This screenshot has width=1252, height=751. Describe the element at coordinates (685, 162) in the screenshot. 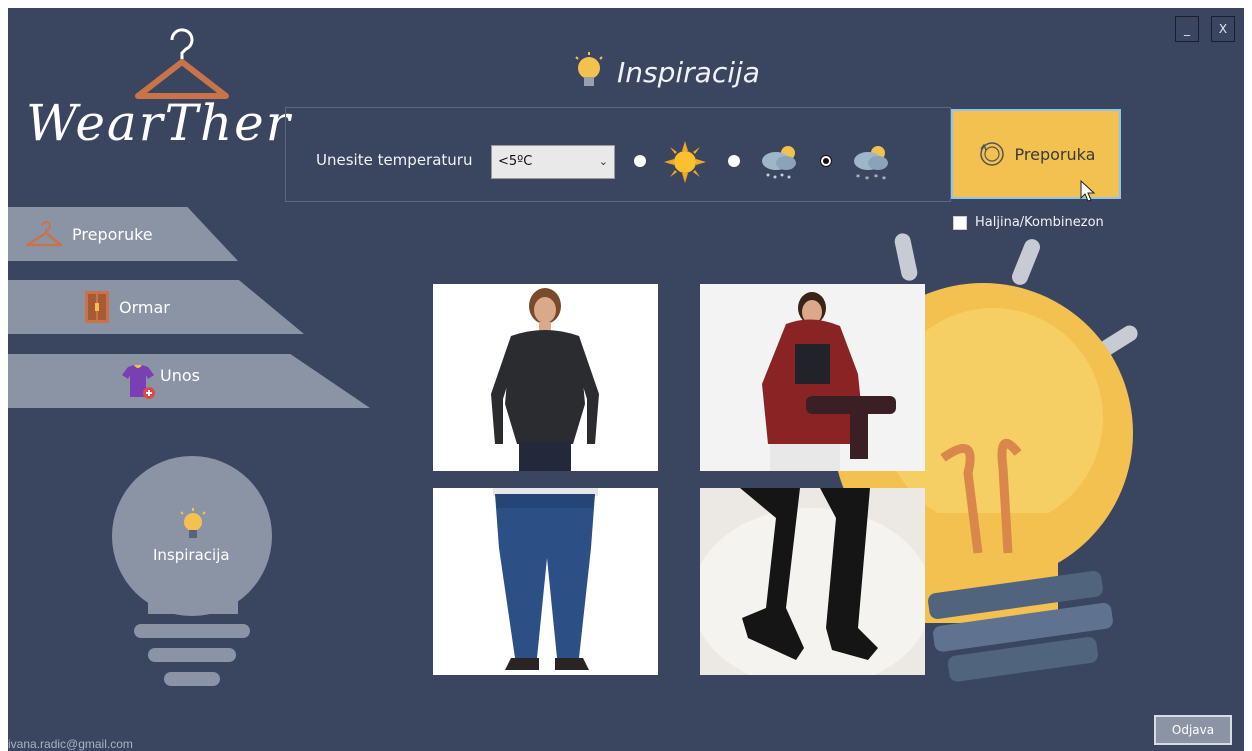

I see `sun-icon` at that location.